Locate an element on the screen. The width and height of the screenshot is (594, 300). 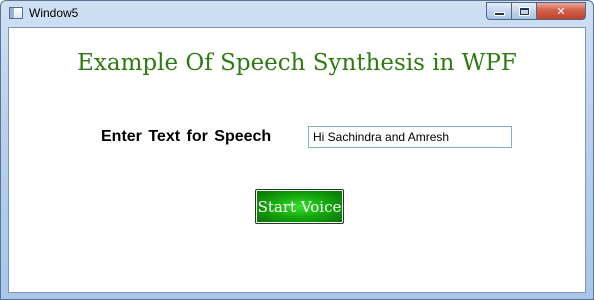
close-button: ✕ is located at coordinates (561, 11).